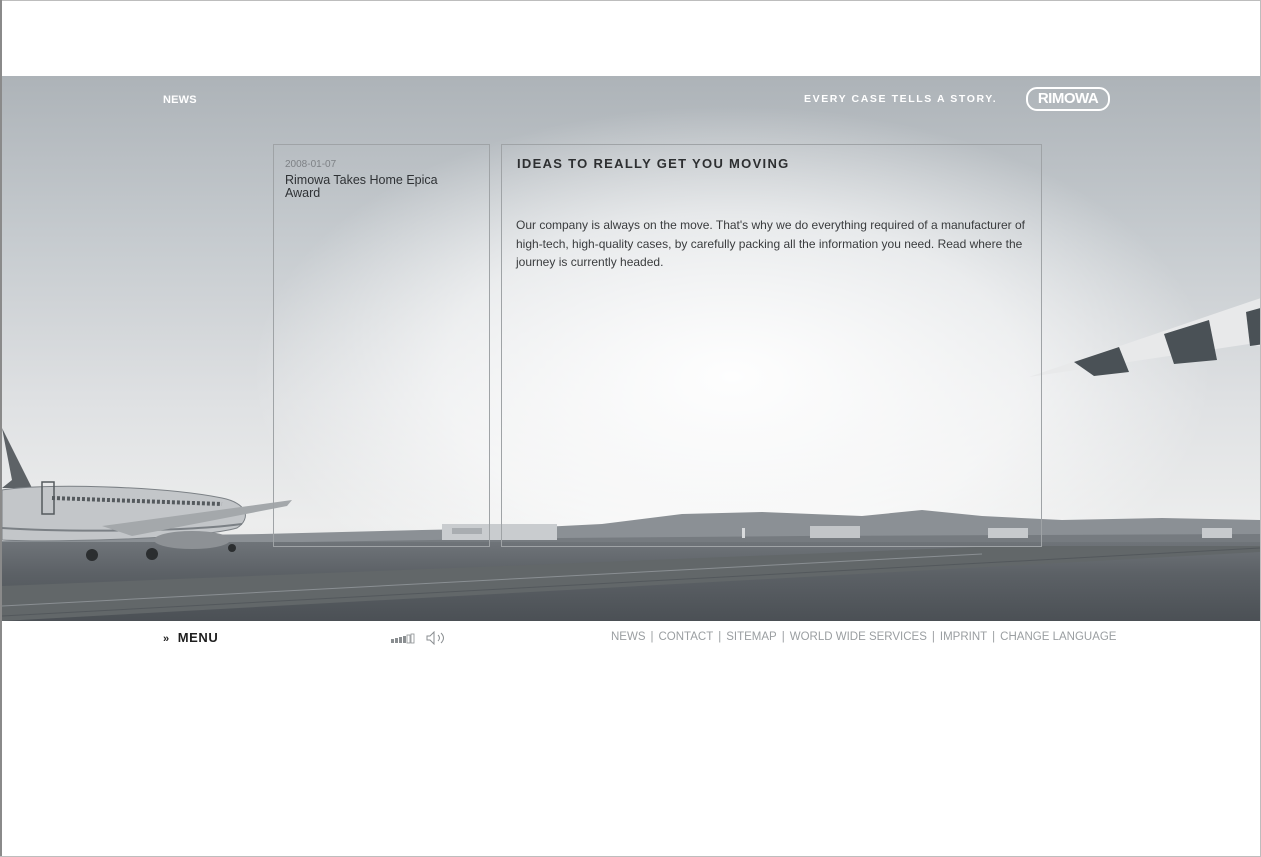 This screenshot has width=1261, height=857. I want to click on footer-link-sitemap: SITEMAP, so click(751, 637).